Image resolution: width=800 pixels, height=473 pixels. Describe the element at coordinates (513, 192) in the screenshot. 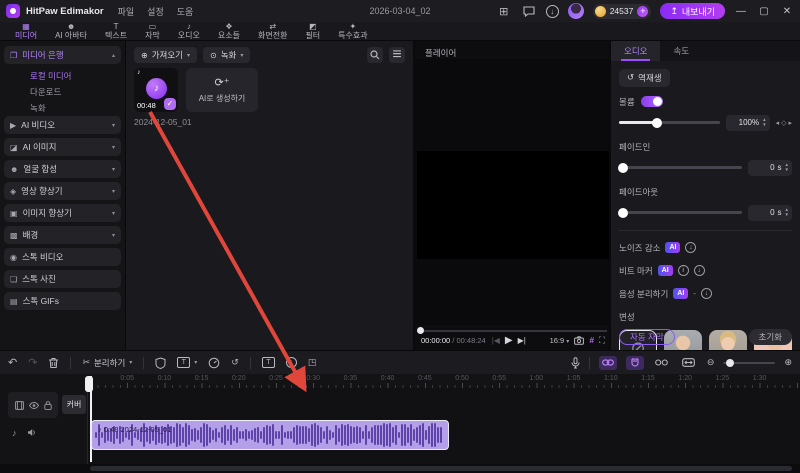

I see `video-preview-area` at that location.